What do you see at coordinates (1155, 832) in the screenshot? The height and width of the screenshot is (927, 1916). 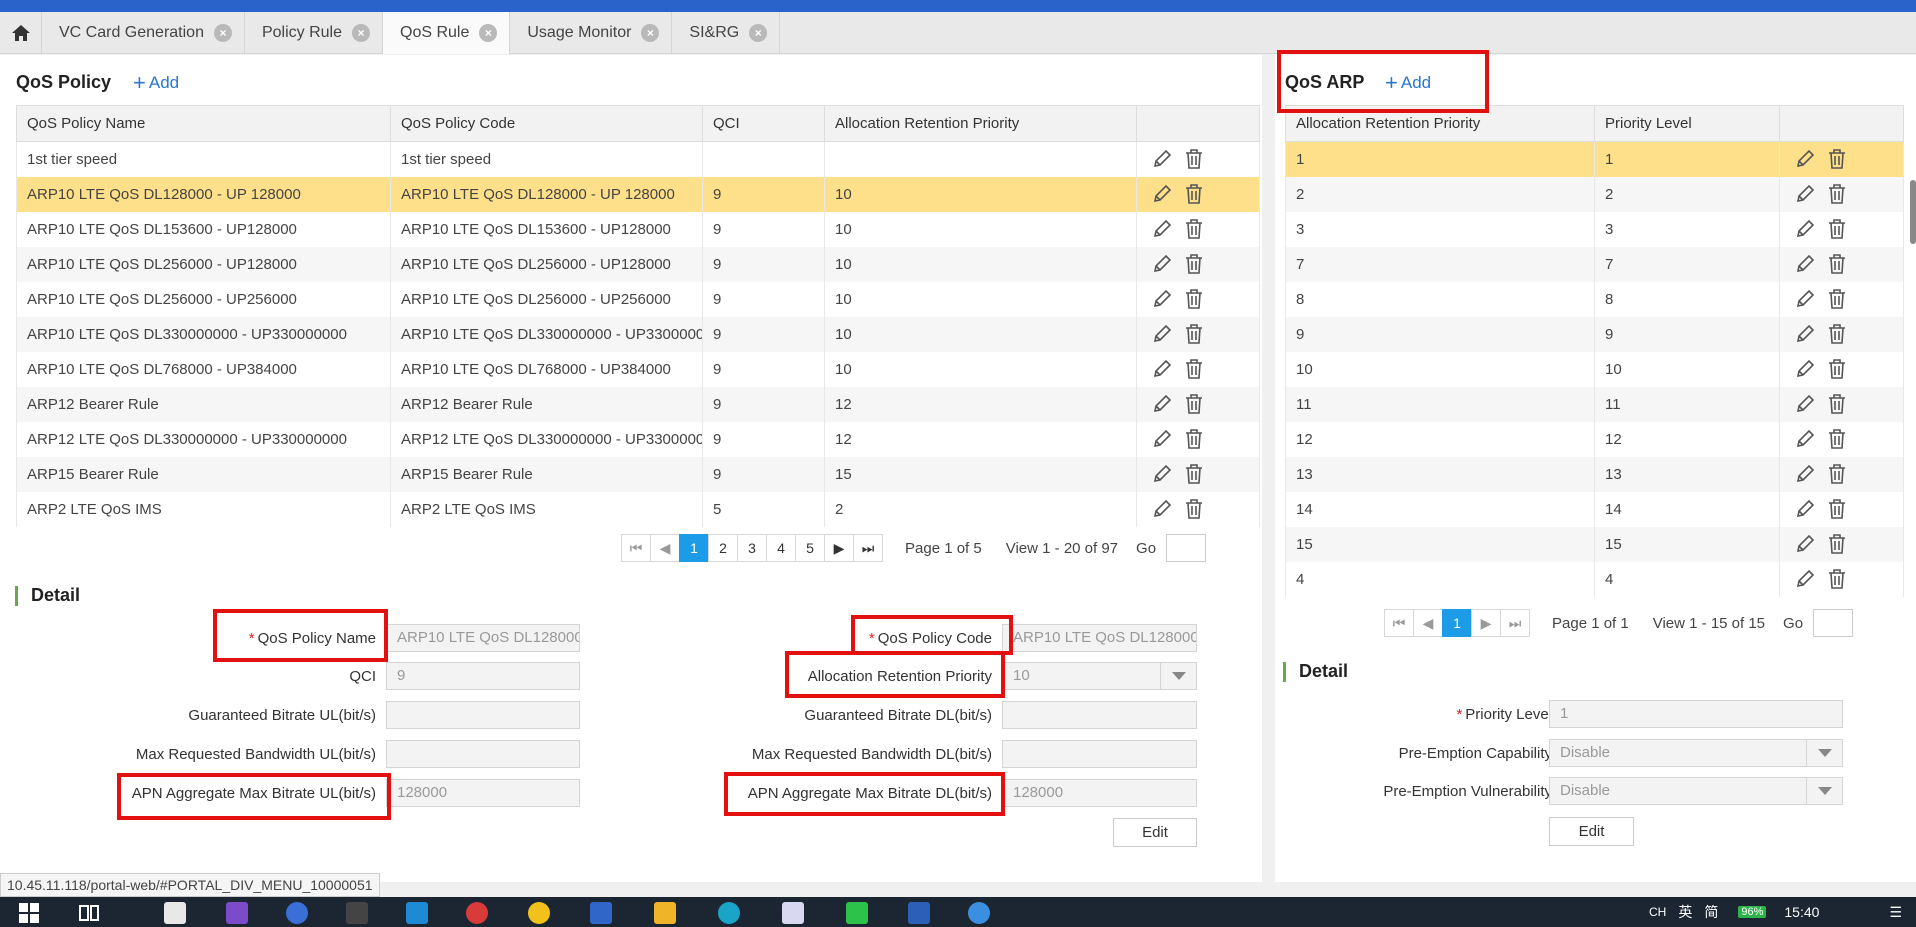 I see `qos-policy-edit-button: Edit` at bounding box center [1155, 832].